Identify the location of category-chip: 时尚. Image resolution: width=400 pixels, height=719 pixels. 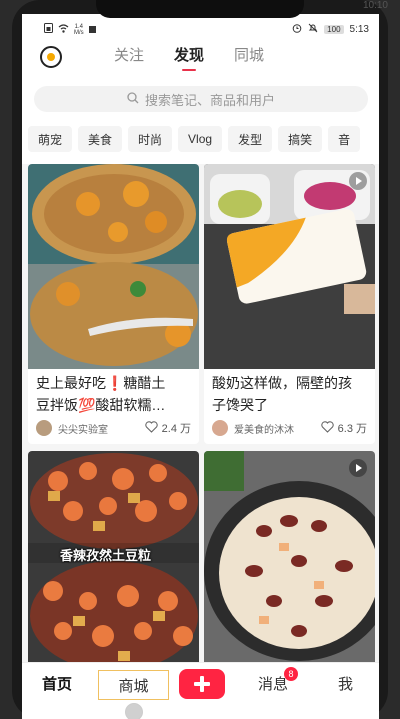
(150, 139).